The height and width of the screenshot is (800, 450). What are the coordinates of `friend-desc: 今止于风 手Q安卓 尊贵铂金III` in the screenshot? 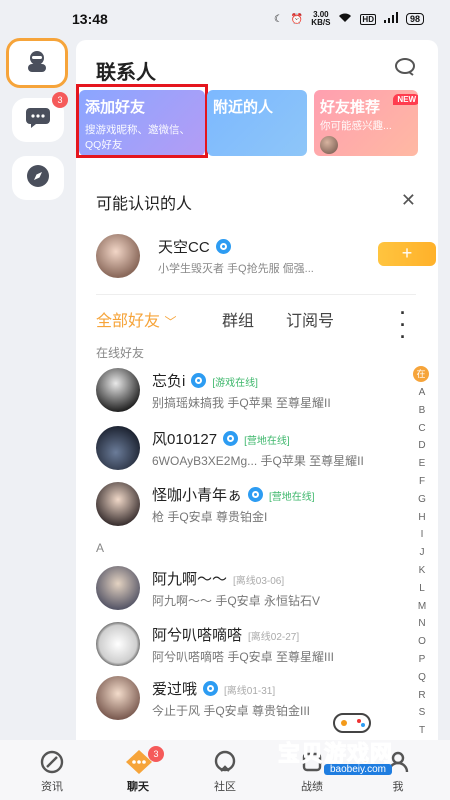 It's located at (231, 711).